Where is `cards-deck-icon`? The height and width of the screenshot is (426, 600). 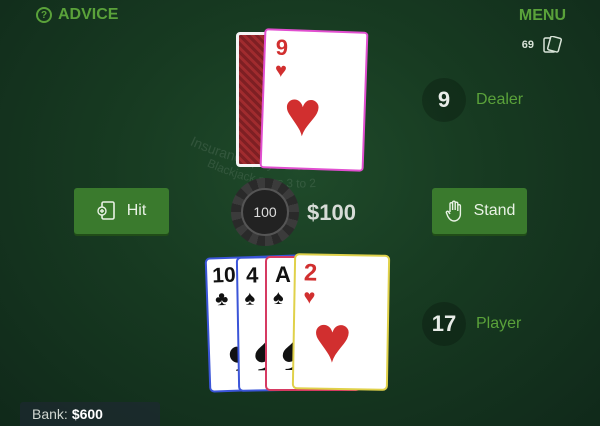 cards-deck-icon is located at coordinates (552, 44).